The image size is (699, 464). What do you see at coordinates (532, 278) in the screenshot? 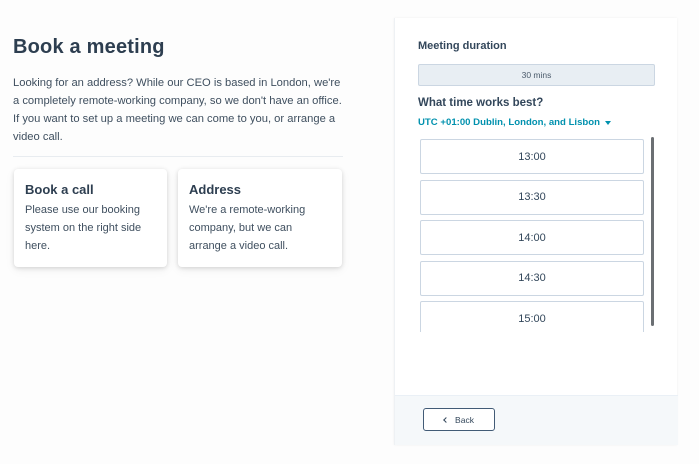
I see `time-slot: 14:30` at bounding box center [532, 278].